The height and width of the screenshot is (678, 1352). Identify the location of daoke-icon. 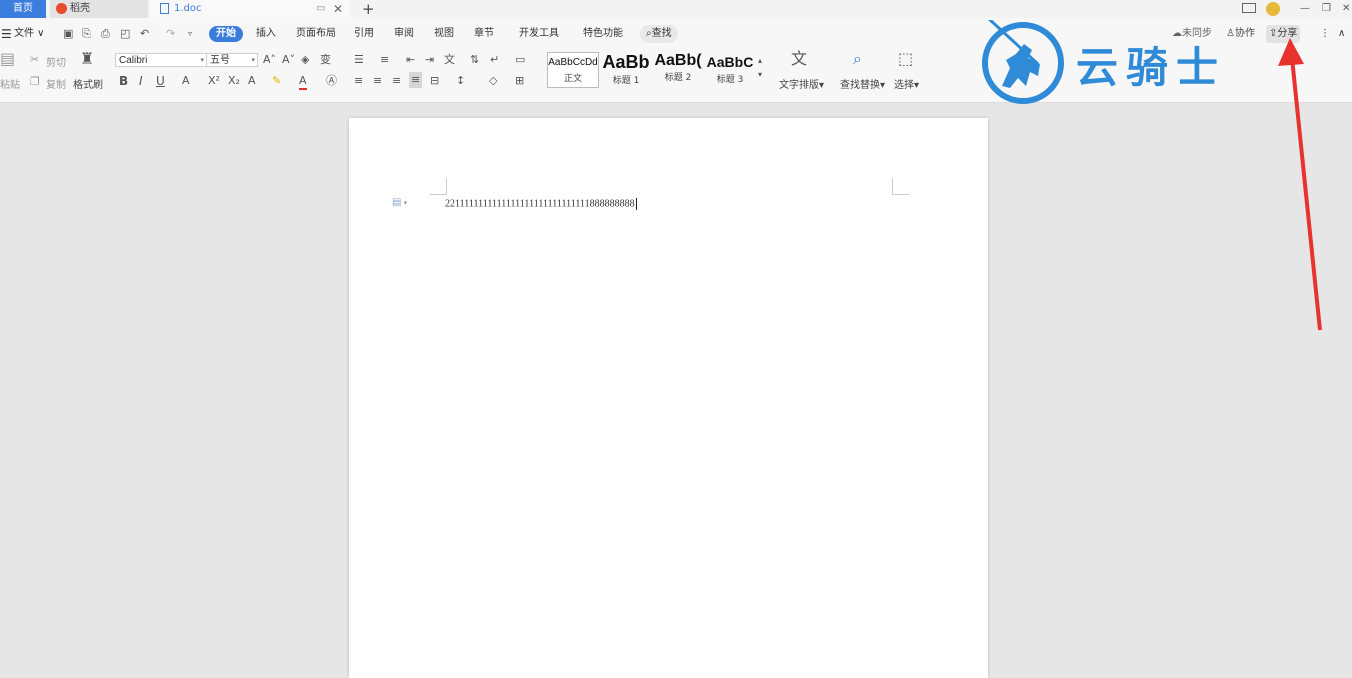
(61, 8).